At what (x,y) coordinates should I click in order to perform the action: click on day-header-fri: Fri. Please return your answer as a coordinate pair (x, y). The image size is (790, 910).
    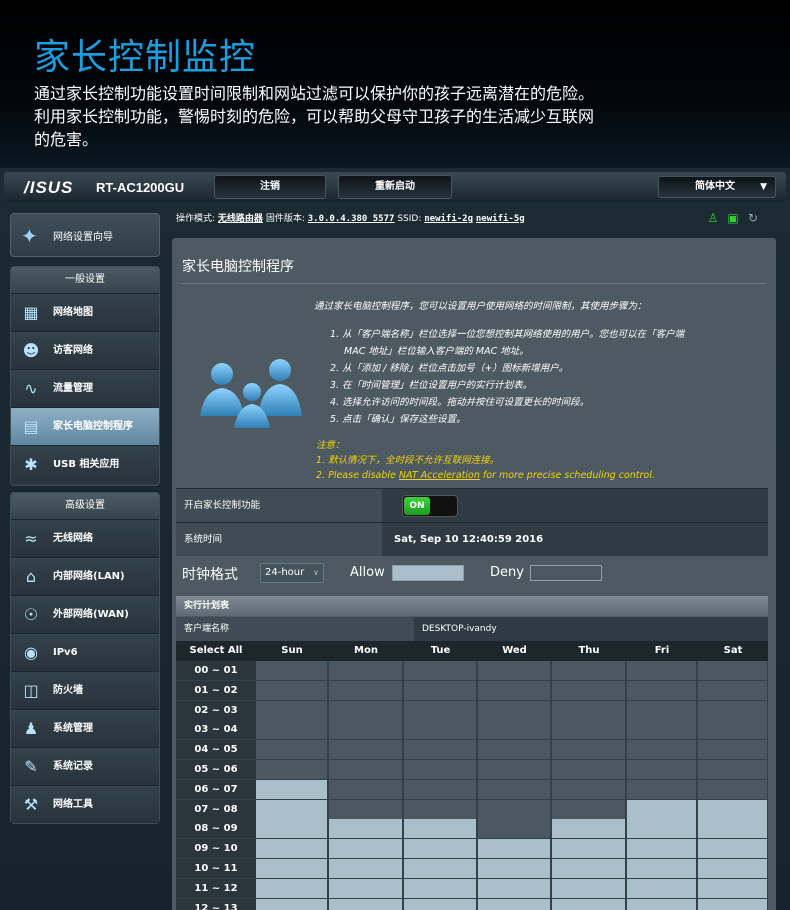
    Looking at the image, I should click on (662, 651).